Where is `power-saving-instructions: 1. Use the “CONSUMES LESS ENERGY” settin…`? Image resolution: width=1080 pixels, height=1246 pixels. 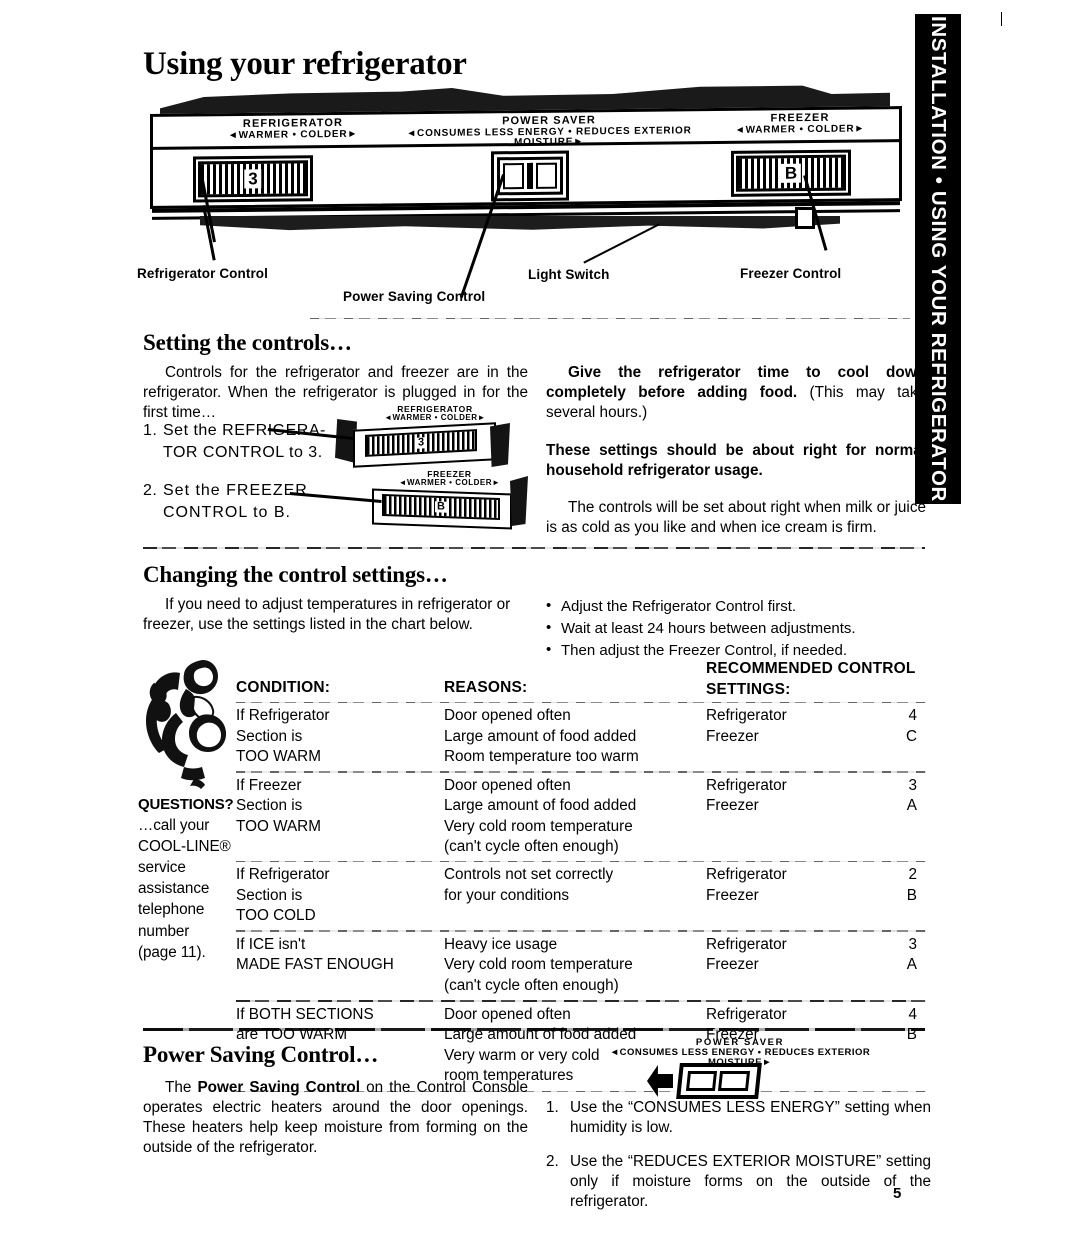
power-saving-instructions: 1. Use the “CONSUMES LESS ENERGY” settin… is located at coordinates (738, 1162).